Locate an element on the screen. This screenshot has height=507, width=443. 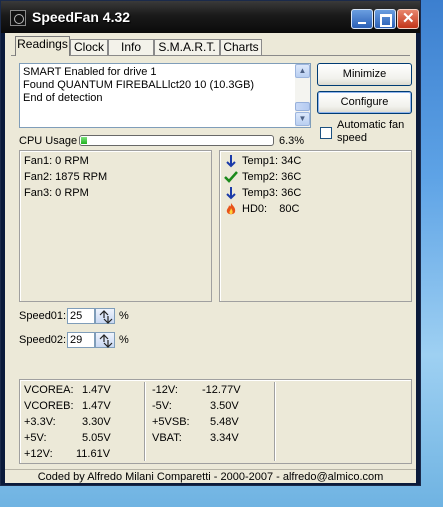
temp-reading: HD0: 80C is located at coordinates (314, 210).